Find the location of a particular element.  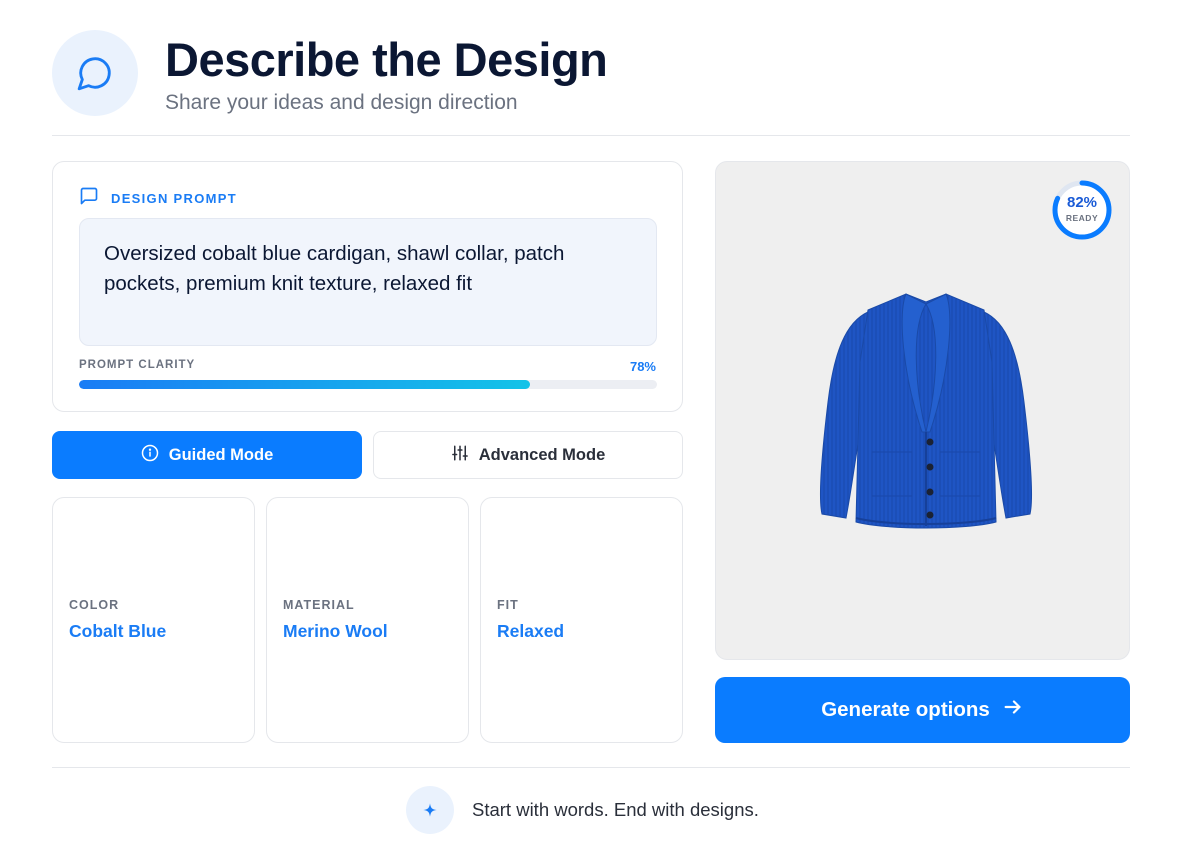

attribute-value: Cobalt Blue is located at coordinates (118, 631).